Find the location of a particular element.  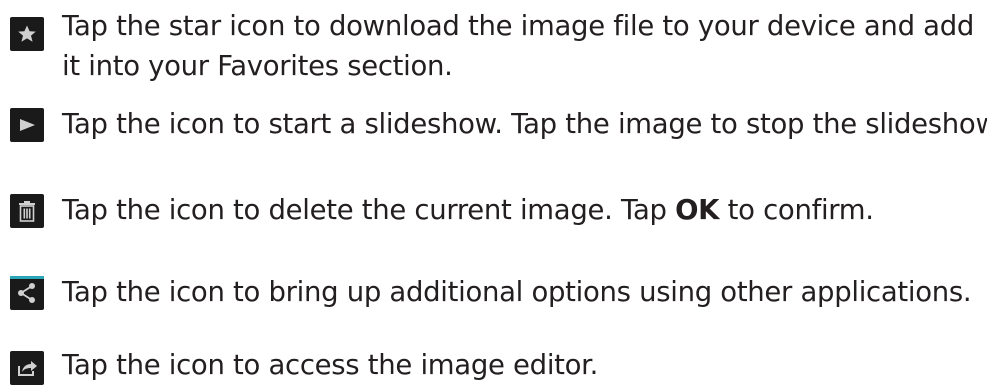

edit-icon is located at coordinates (27, 368).